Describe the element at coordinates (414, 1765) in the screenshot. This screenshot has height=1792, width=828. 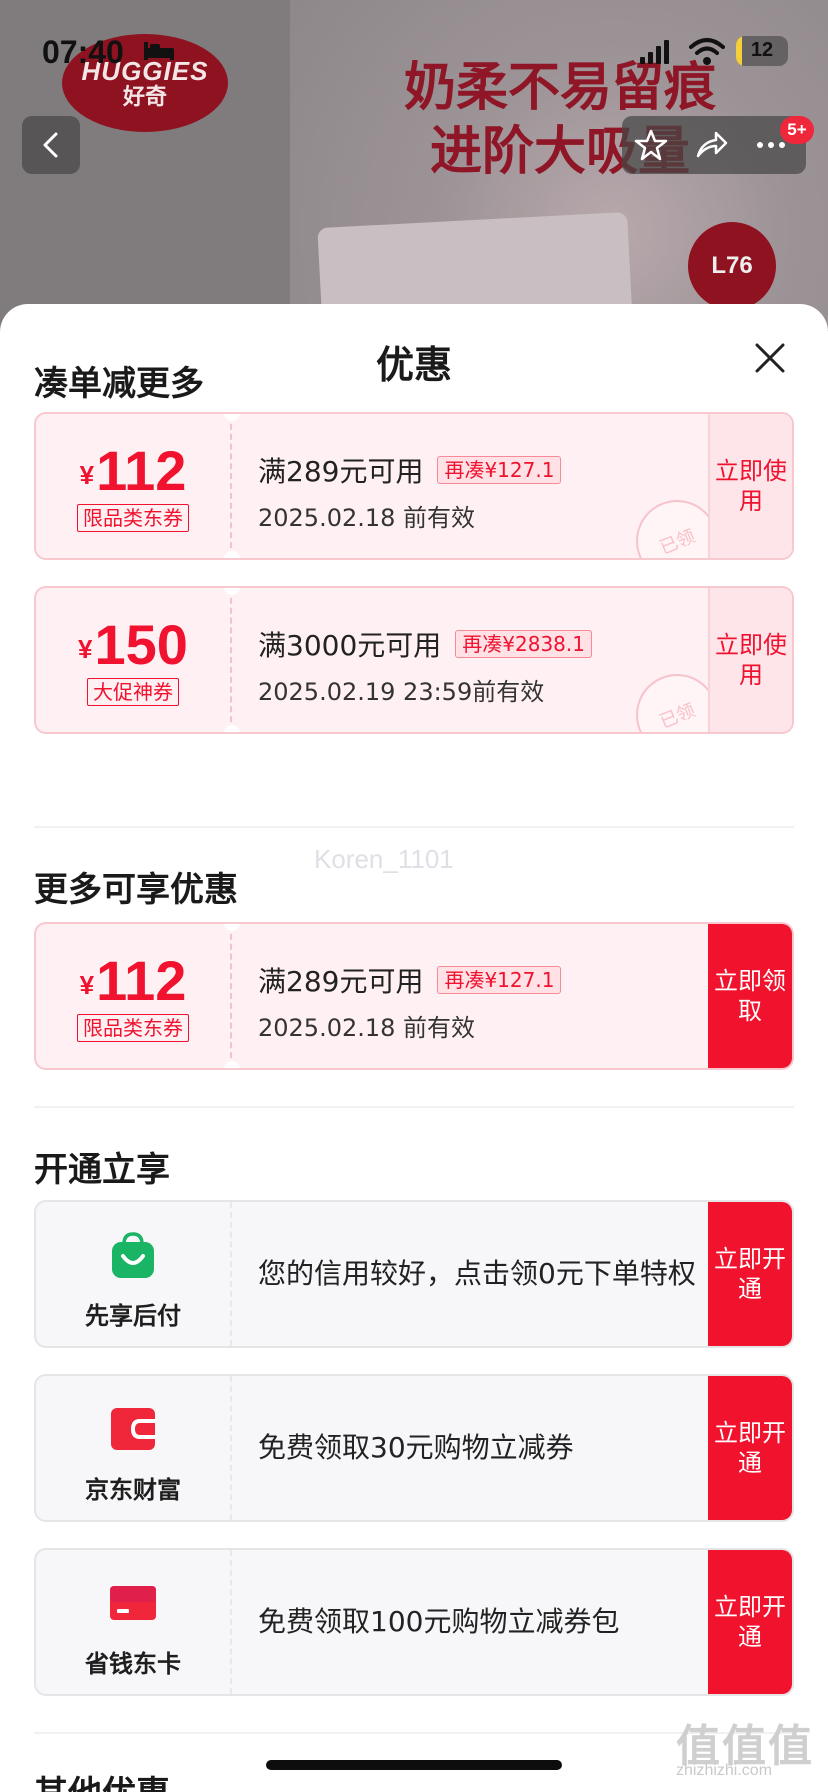
I see `home-indicator` at that location.